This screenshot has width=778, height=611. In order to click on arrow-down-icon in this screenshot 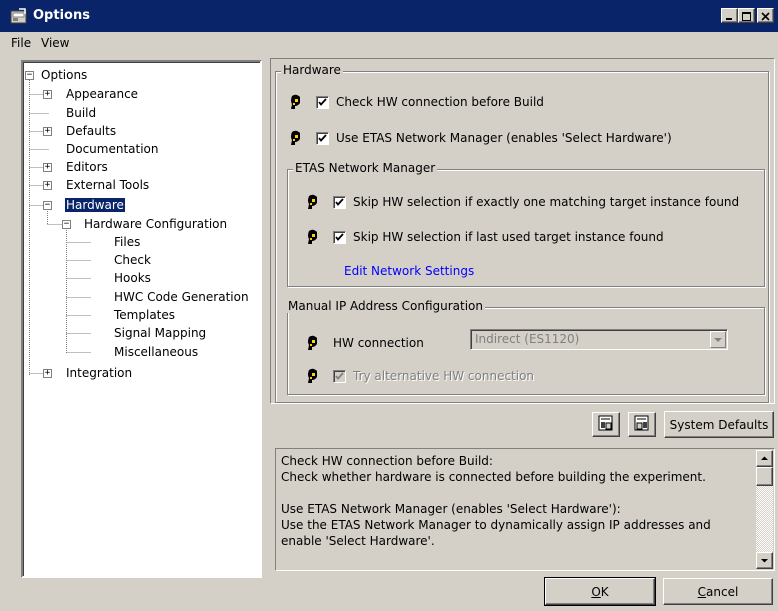, I will do `click(764, 561)`.